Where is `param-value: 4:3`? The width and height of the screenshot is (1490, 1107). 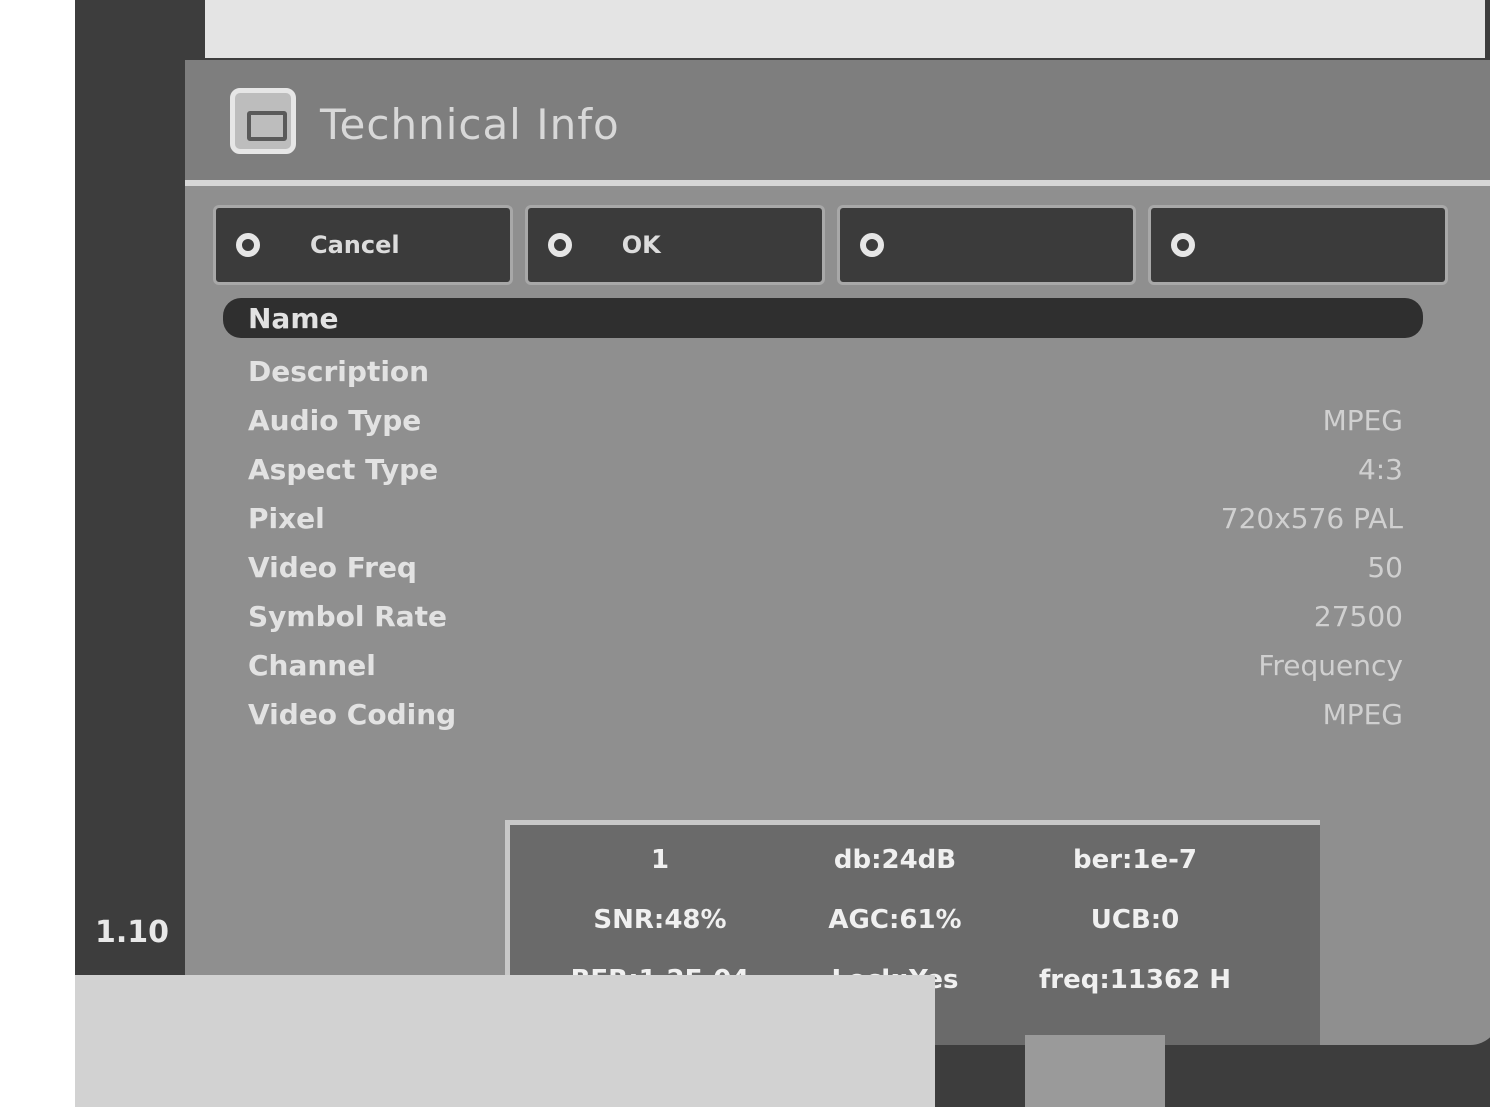 param-value: 4:3 is located at coordinates (1380, 469).